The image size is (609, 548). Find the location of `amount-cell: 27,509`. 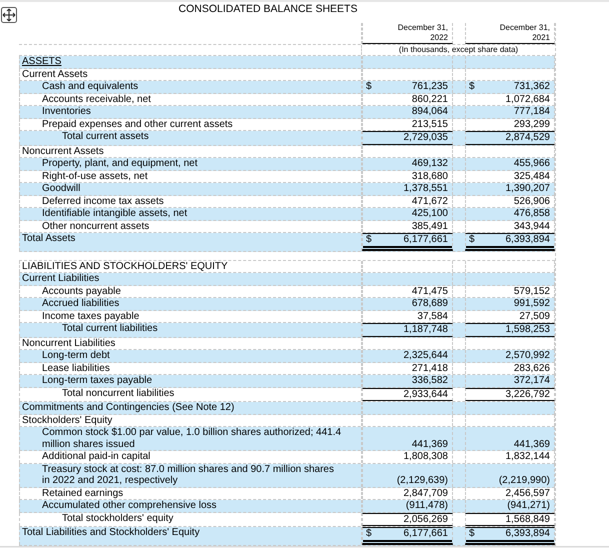

amount-cell: 27,509 is located at coordinates (534, 316).